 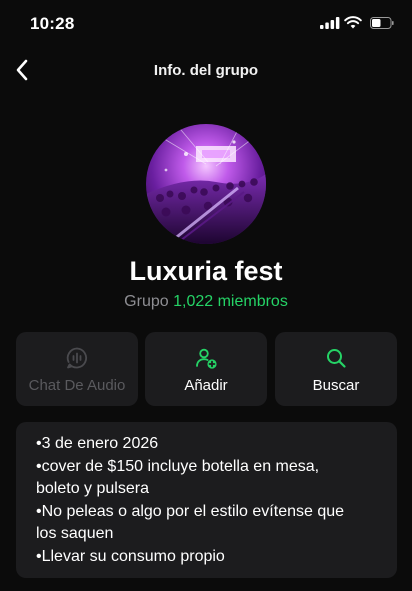 I want to click on concert-photo, so click(x=206, y=184).